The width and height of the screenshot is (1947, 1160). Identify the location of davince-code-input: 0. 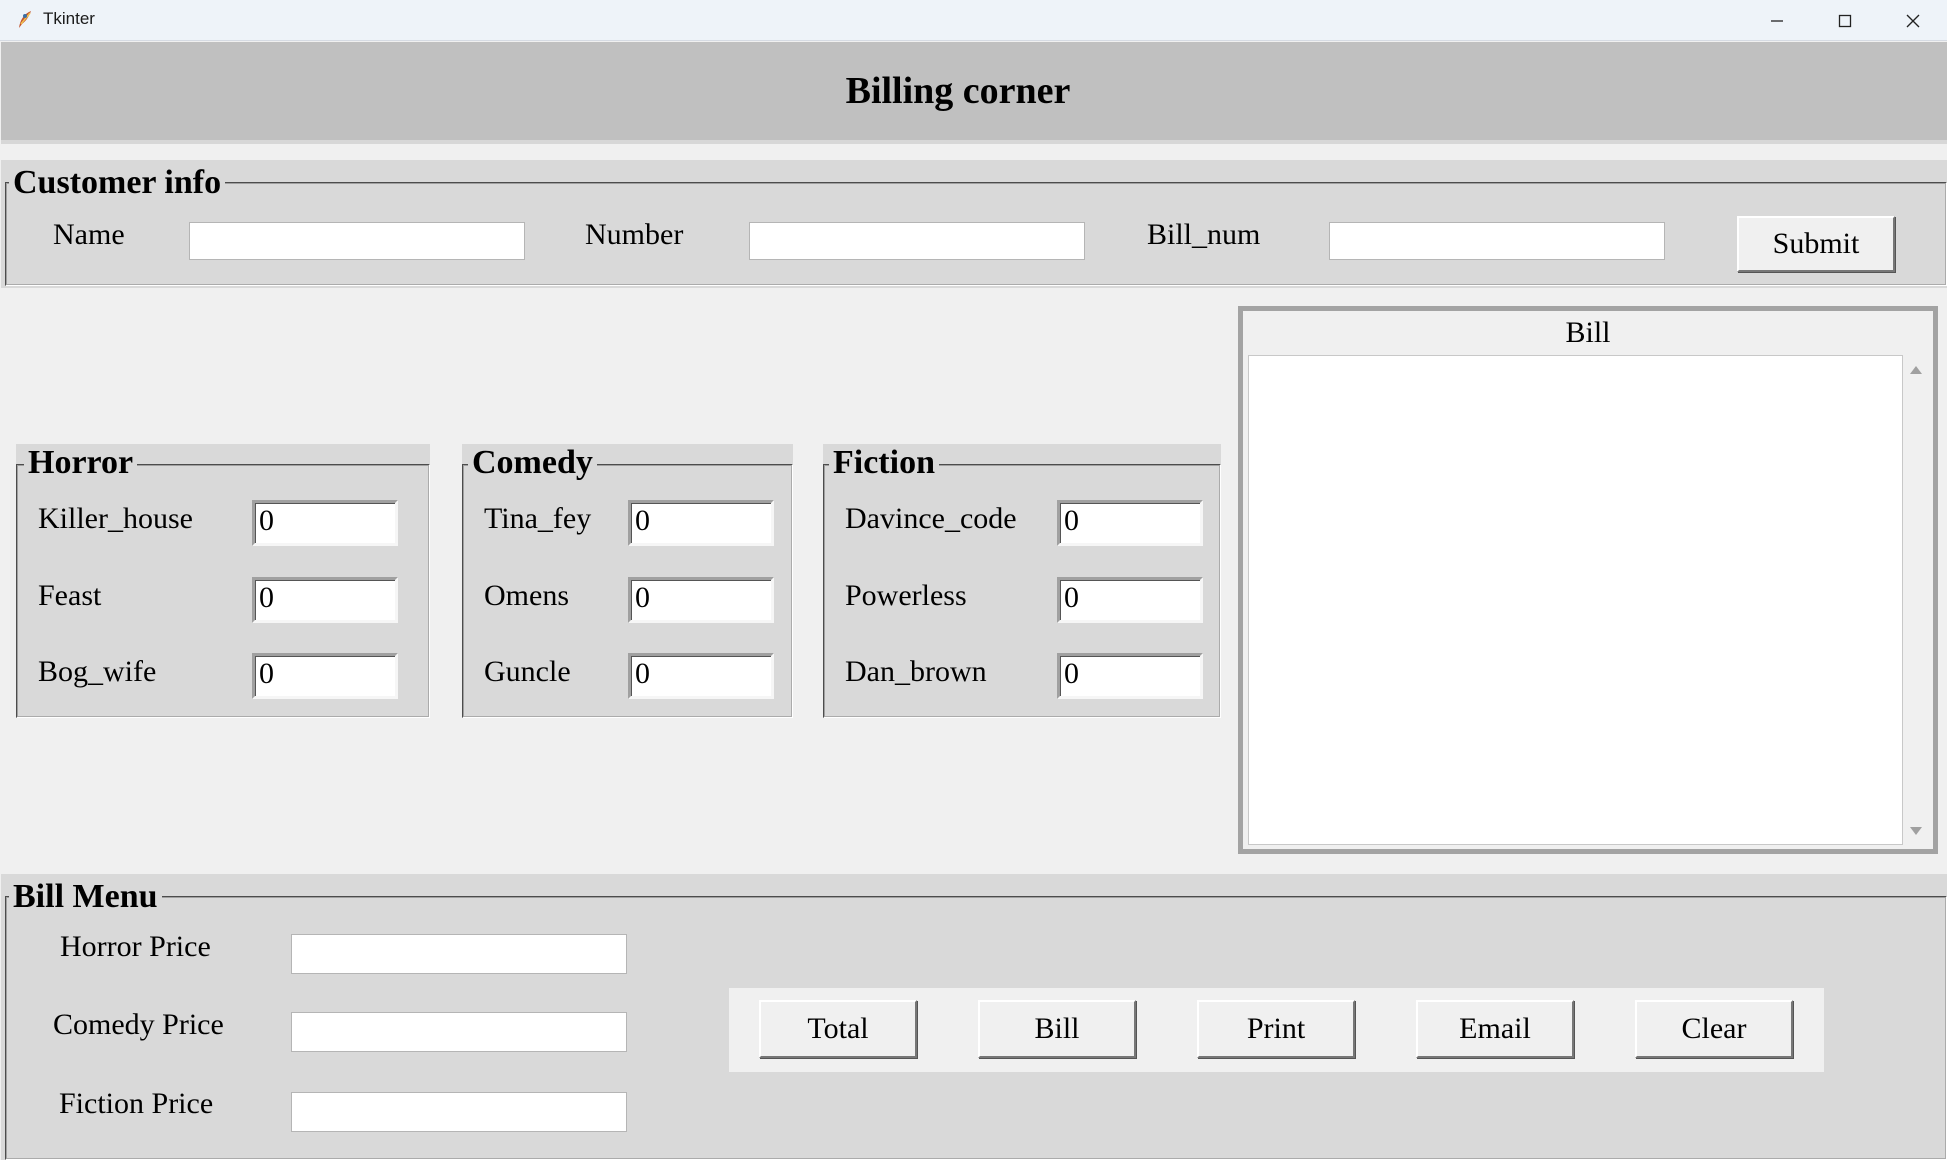
(1130, 523).